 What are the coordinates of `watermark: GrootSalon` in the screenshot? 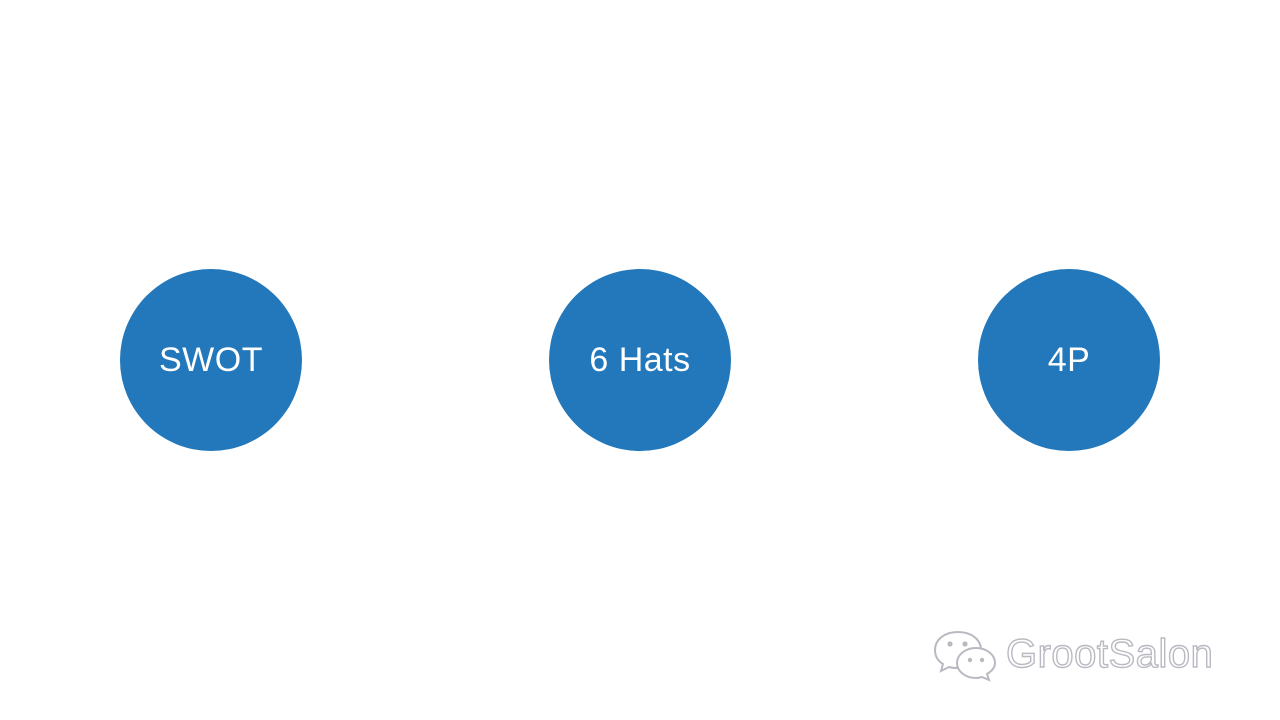 It's located at (1073, 654).